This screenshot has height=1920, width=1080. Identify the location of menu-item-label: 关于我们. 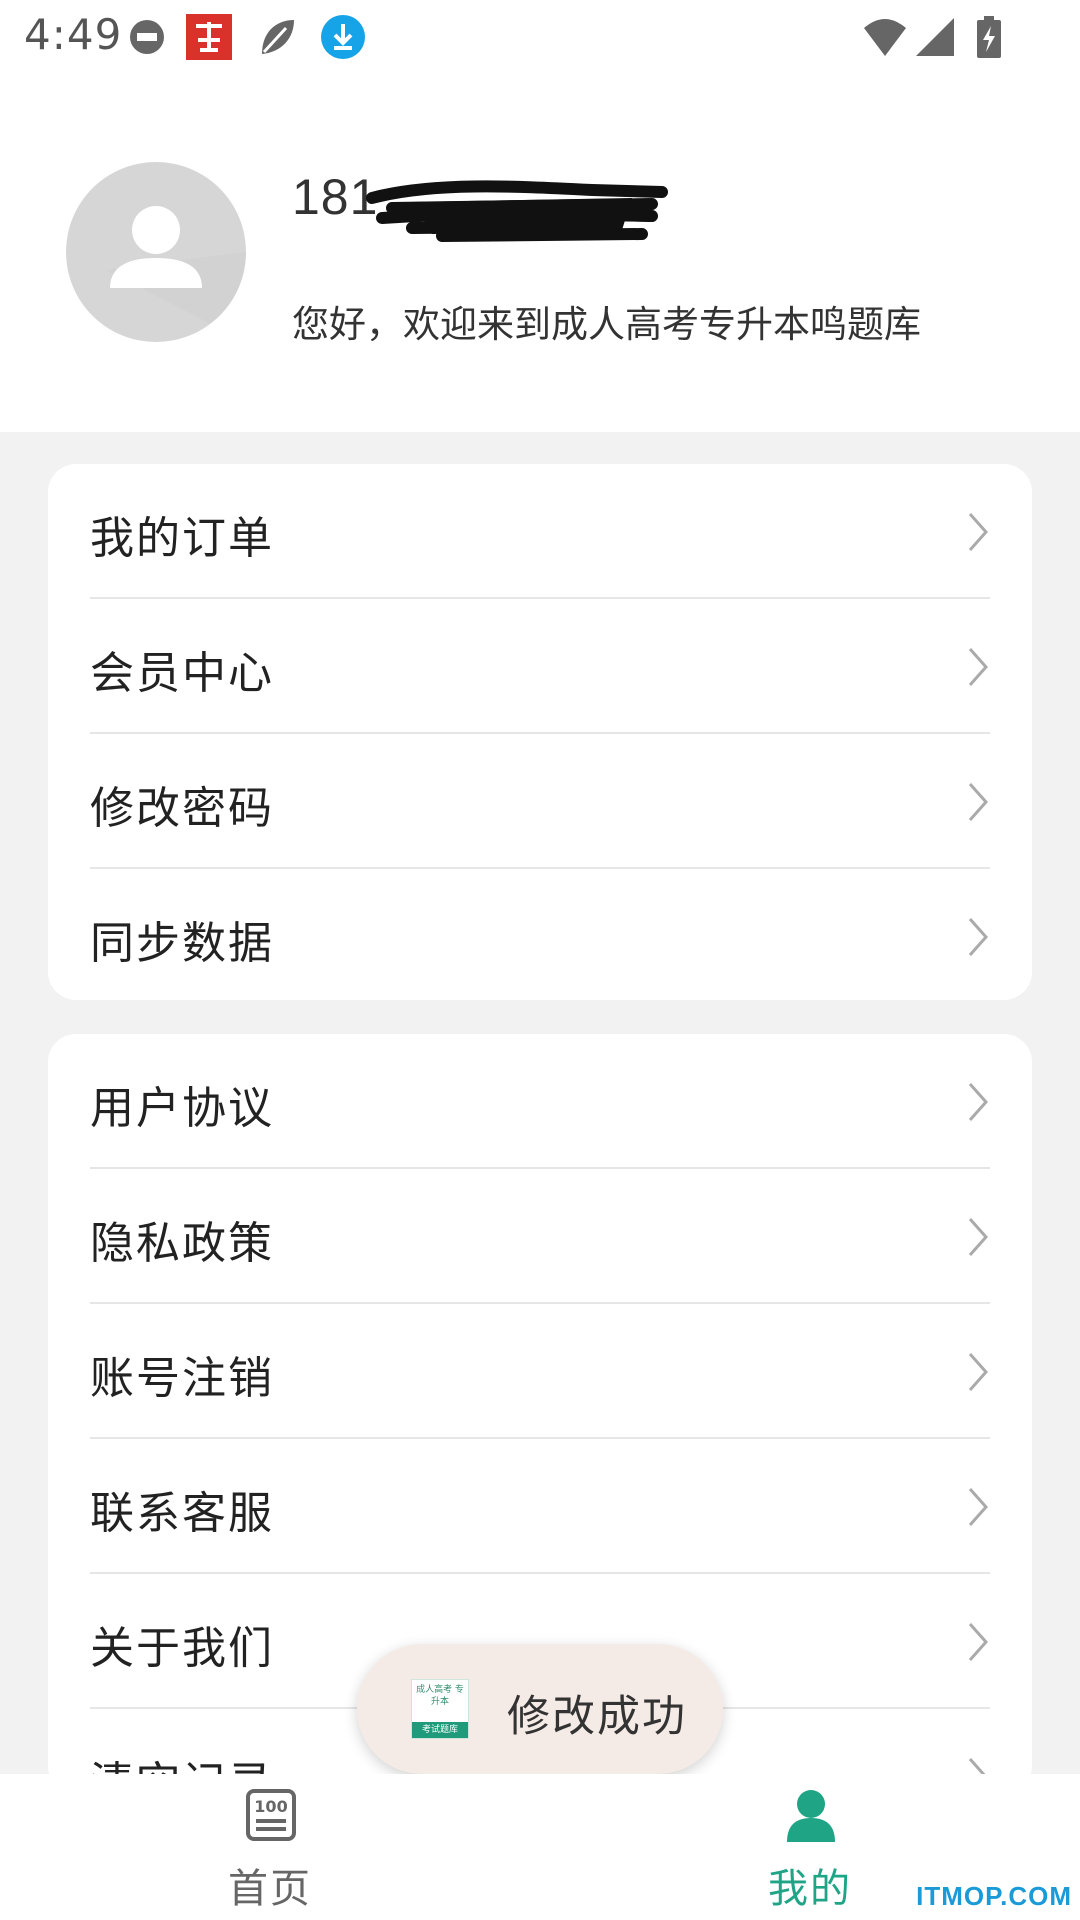
(182, 1648).